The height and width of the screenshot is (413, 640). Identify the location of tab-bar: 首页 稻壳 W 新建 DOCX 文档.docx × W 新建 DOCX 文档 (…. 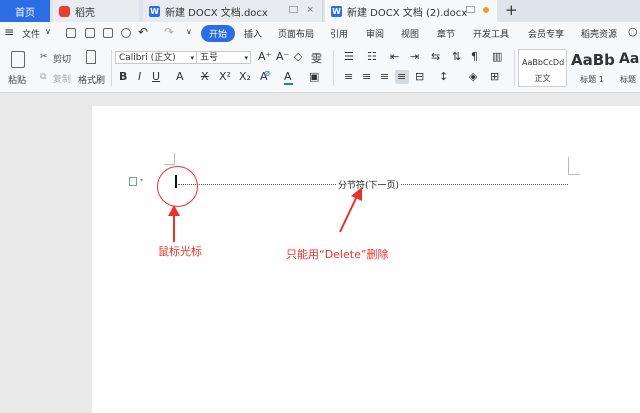
(320, 11).